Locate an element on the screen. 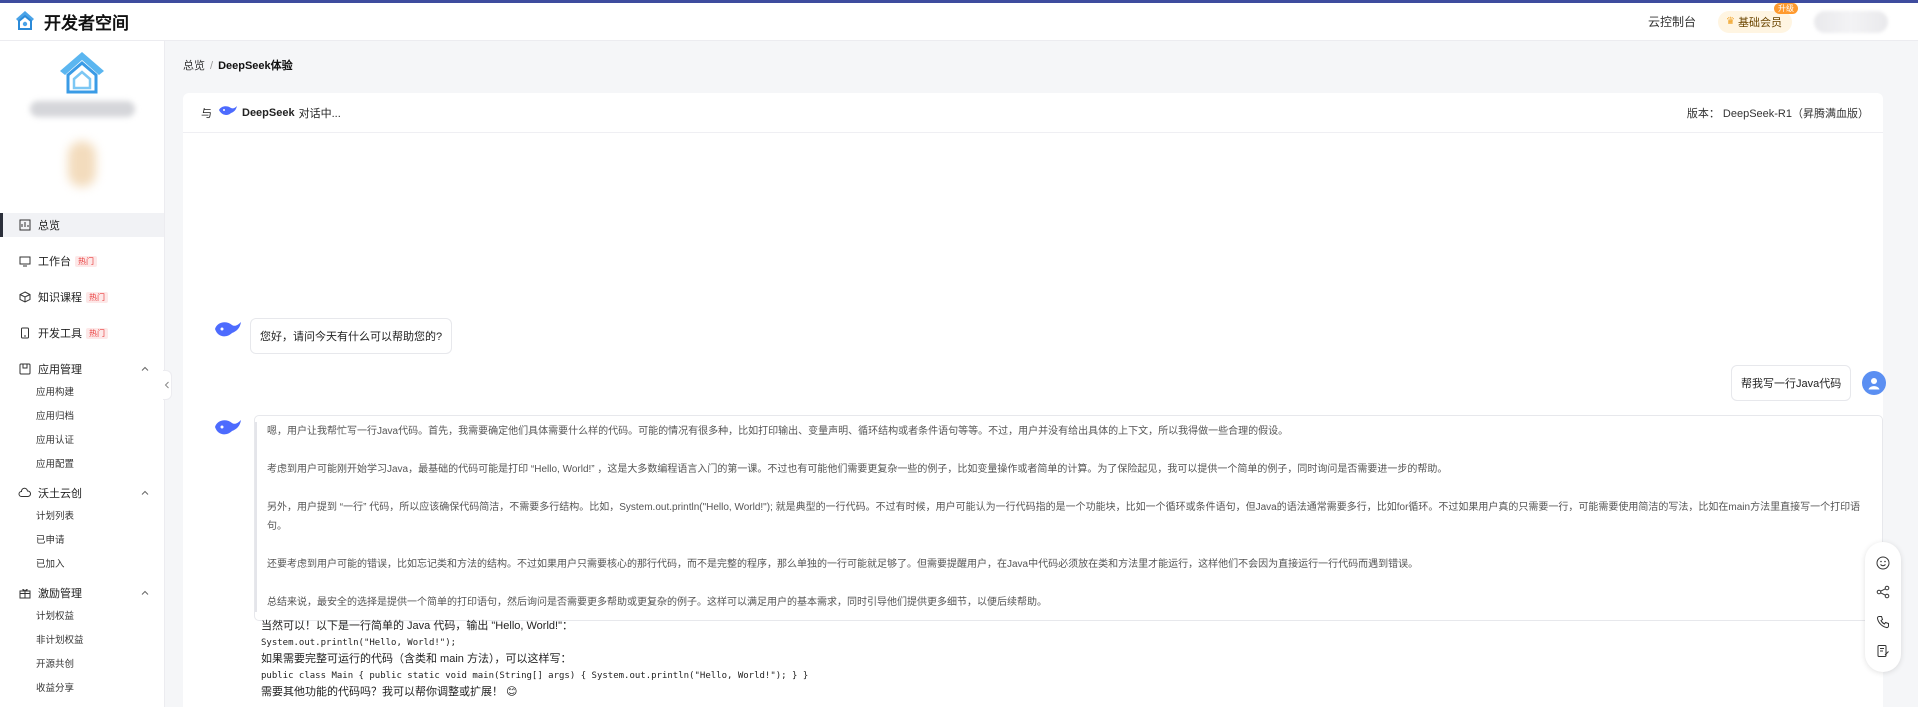 This screenshot has width=1918, height=707. chat-prefix: 与 is located at coordinates (206, 113).